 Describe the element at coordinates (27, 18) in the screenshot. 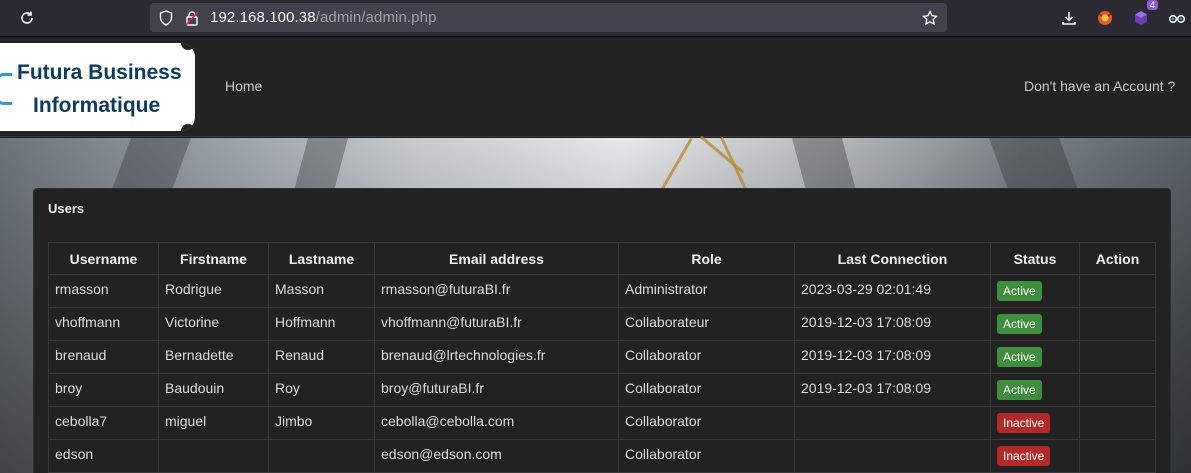

I see `reload-icon` at that location.